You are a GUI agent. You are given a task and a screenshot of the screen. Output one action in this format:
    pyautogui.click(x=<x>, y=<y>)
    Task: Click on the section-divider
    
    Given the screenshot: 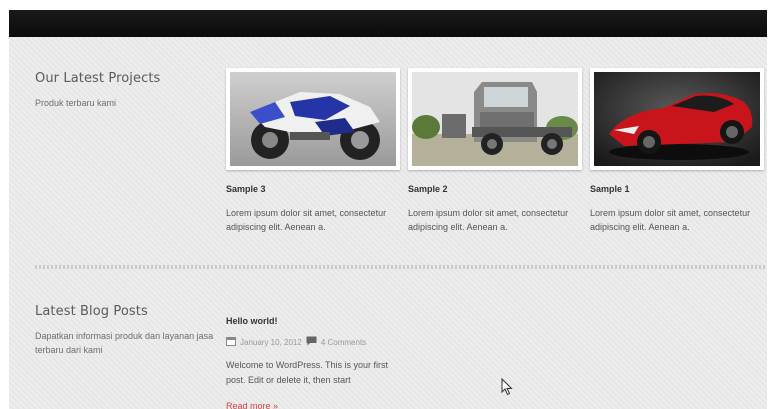 What is the action you would take?
    pyautogui.click(x=401, y=267)
    